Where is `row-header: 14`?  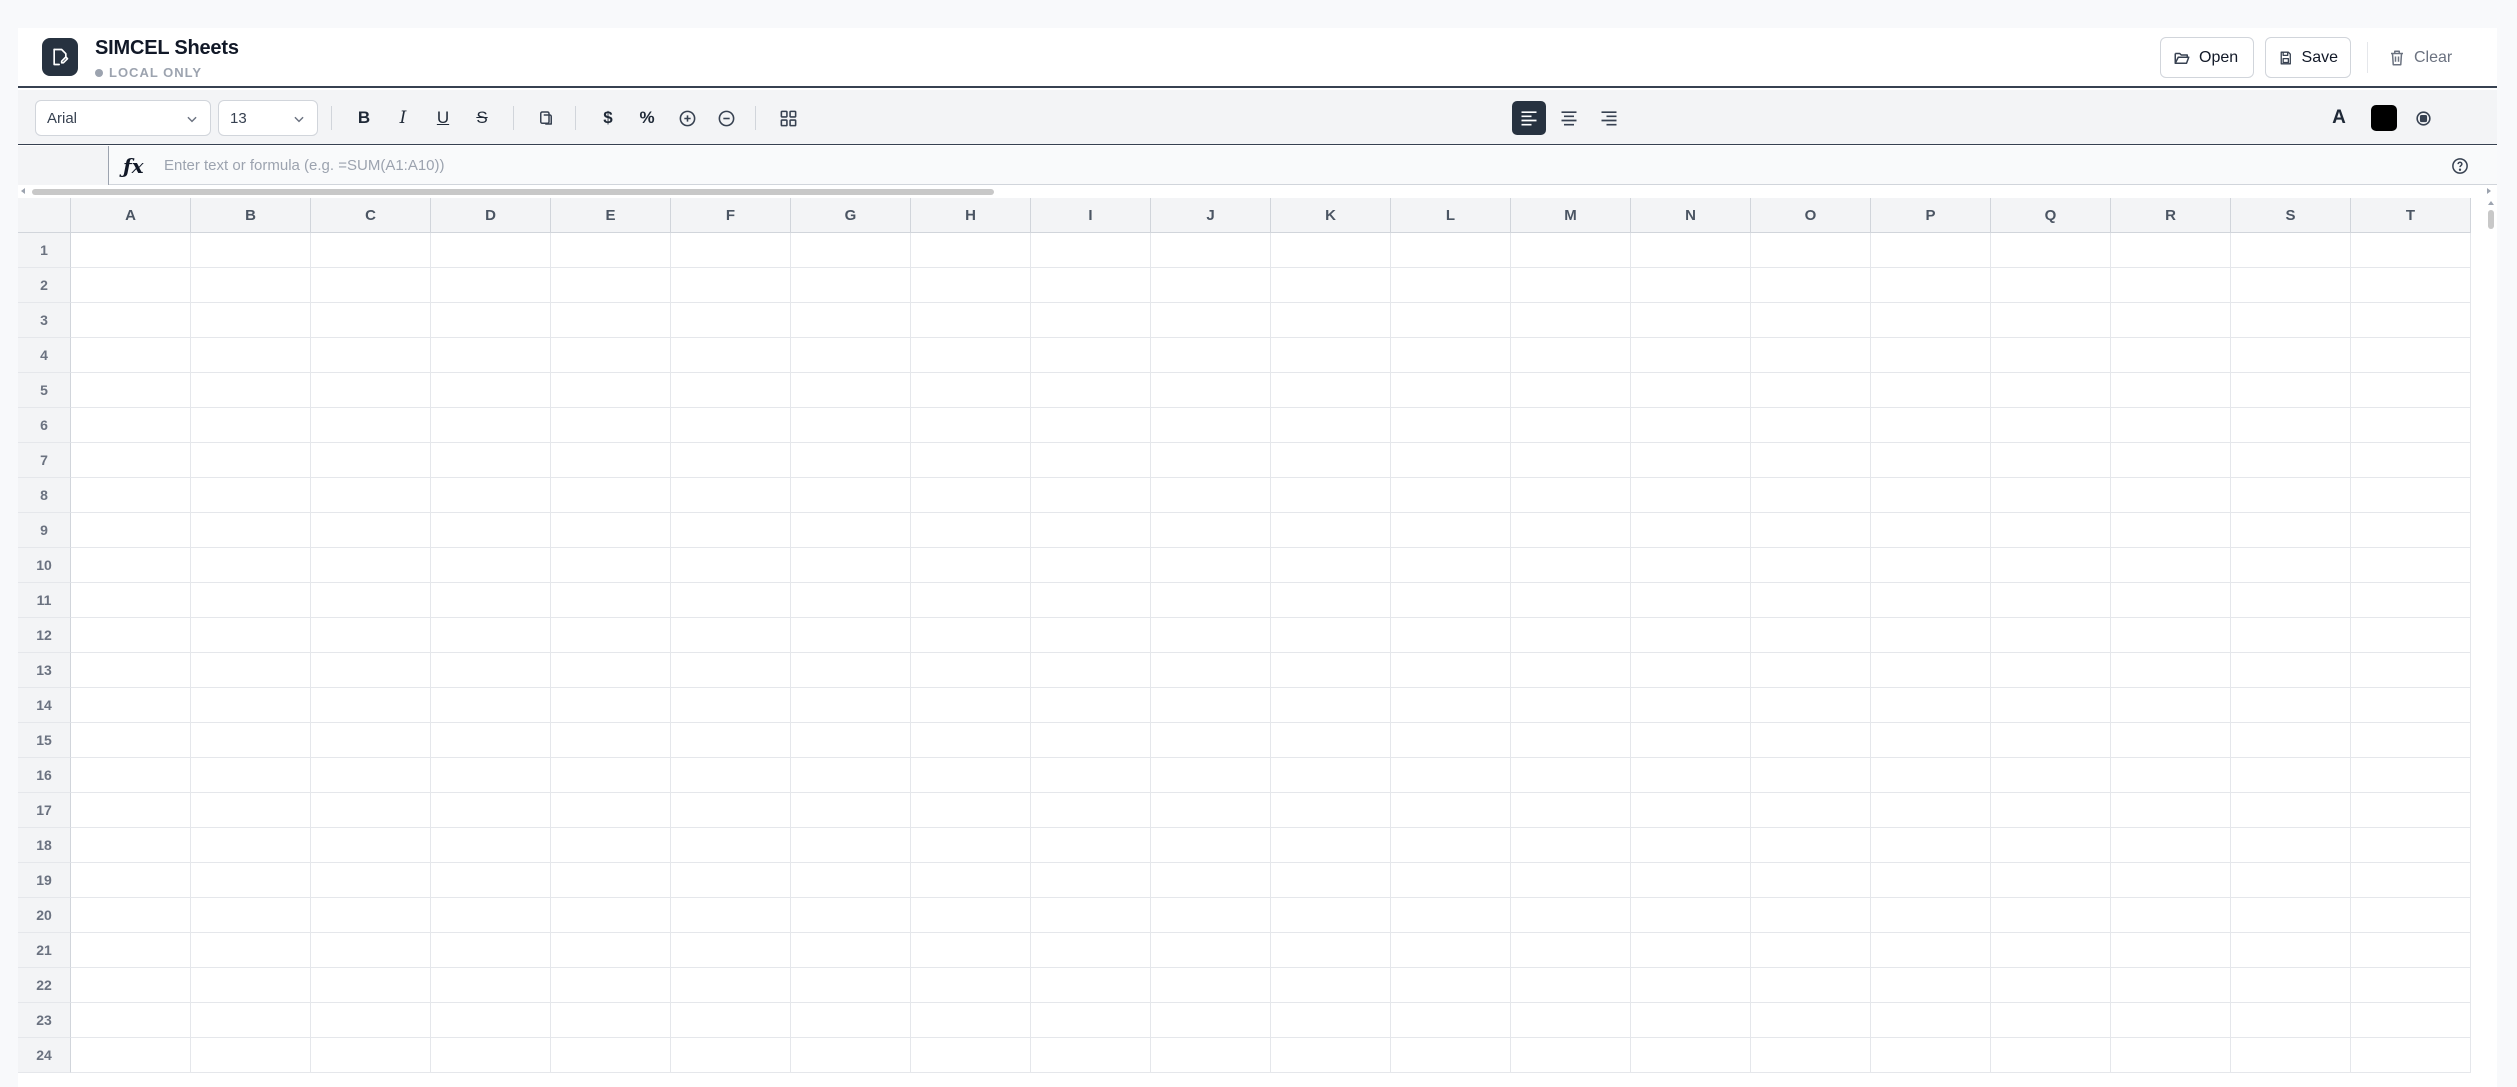
row-header: 14 is located at coordinates (44, 705).